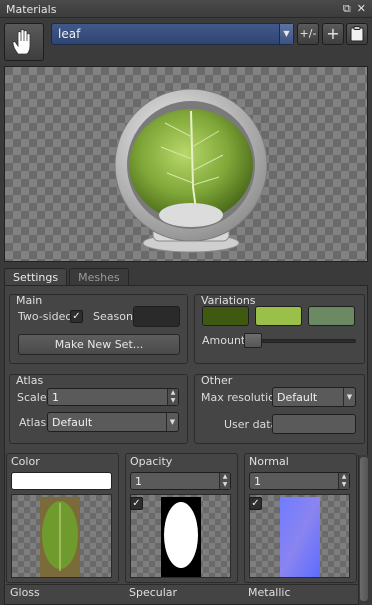  I want to click on scale-spinbox: 1 ▲ ▼, so click(113, 397).